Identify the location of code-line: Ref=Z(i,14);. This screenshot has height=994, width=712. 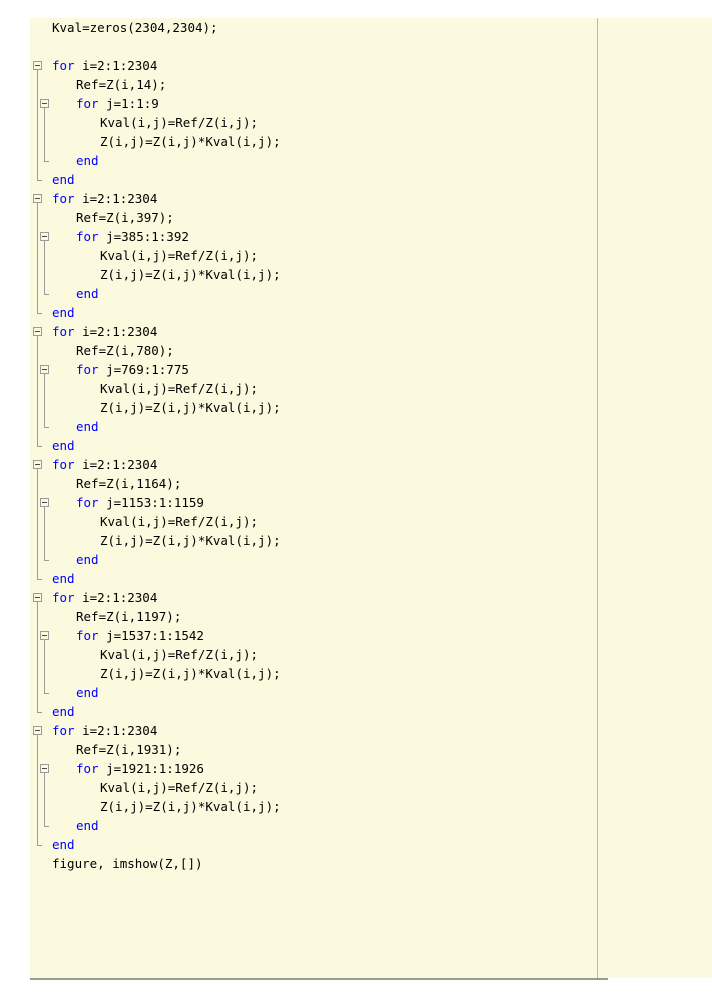
(371, 84).